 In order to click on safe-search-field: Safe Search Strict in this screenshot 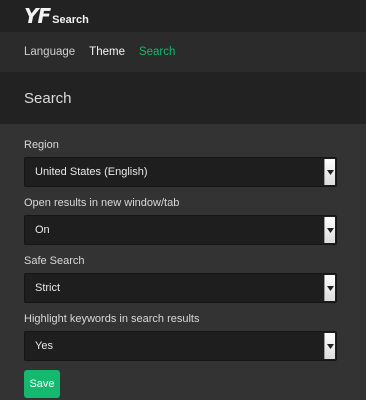, I will do `click(180, 278)`.